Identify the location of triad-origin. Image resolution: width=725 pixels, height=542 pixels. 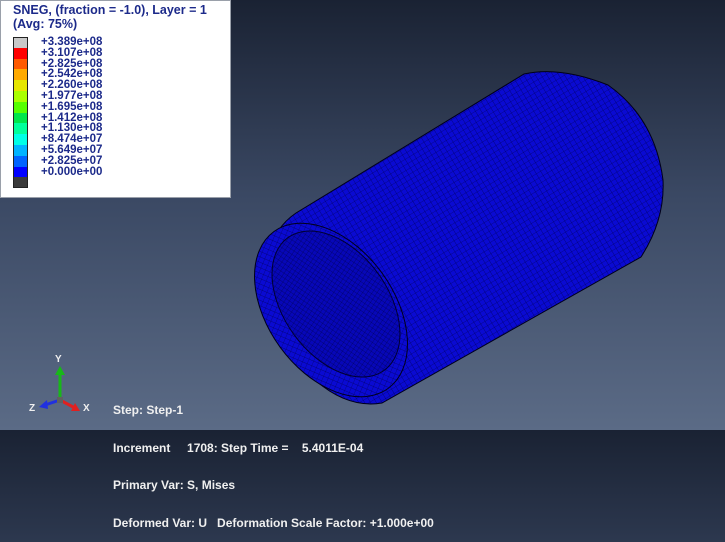
(60, 400).